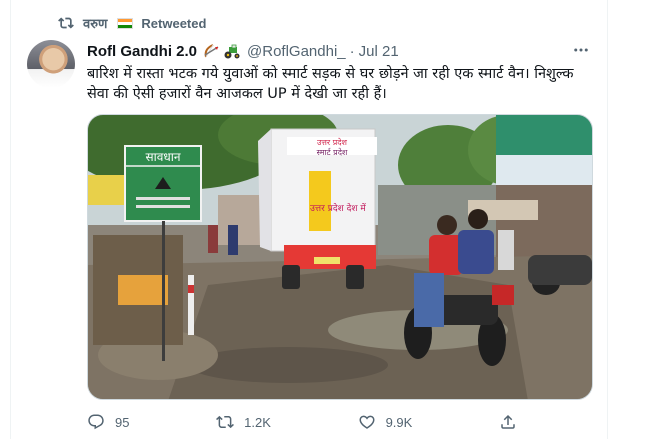  I want to click on tractor-icon, so click(232, 51).